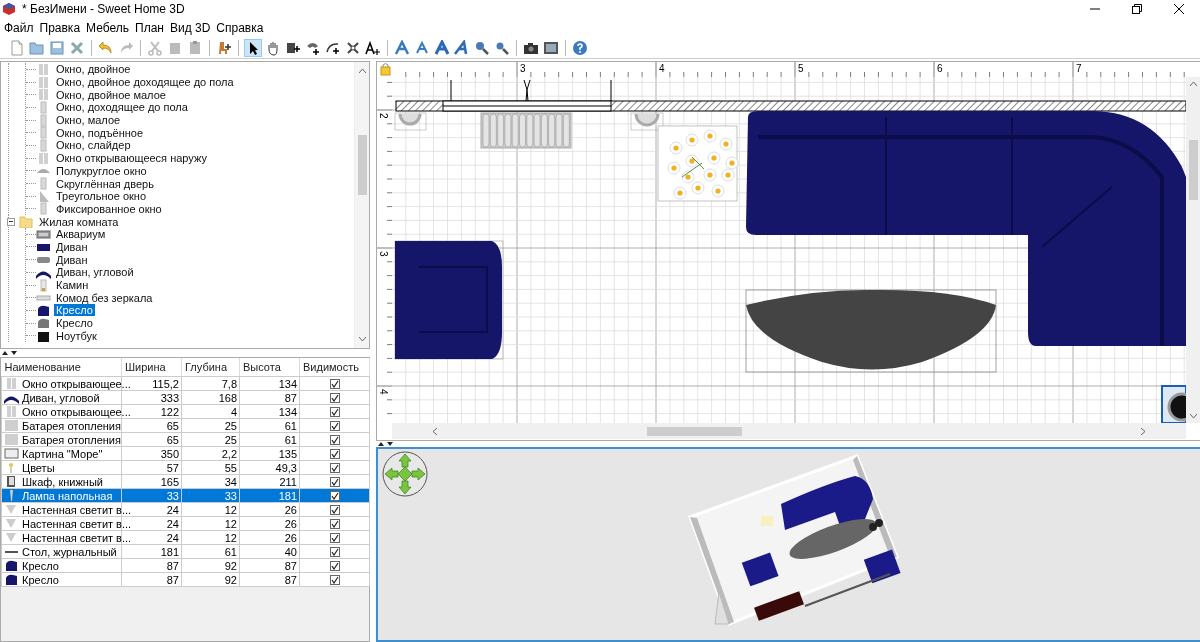 Image resolution: width=1200 pixels, height=642 pixels. What do you see at coordinates (109, 208) in the screenshot?
I see `catalog-item: Фиксированное окно` at bounding box center [109, 208].